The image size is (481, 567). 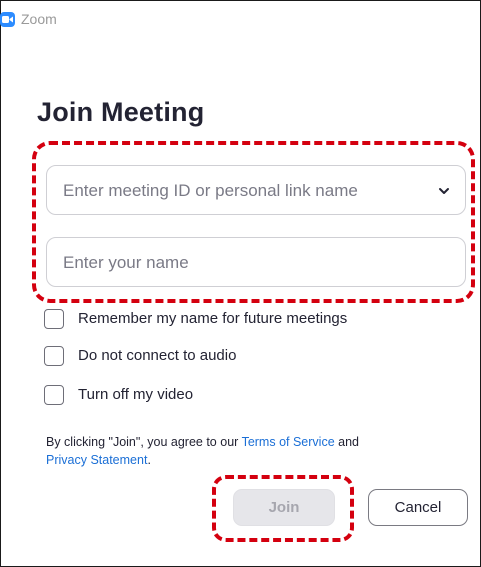 What do you see at coordinates (157, 355) in the screenshot?
I see `no-audio-label: Do not connect to audio` at bounding box center [157, 355].